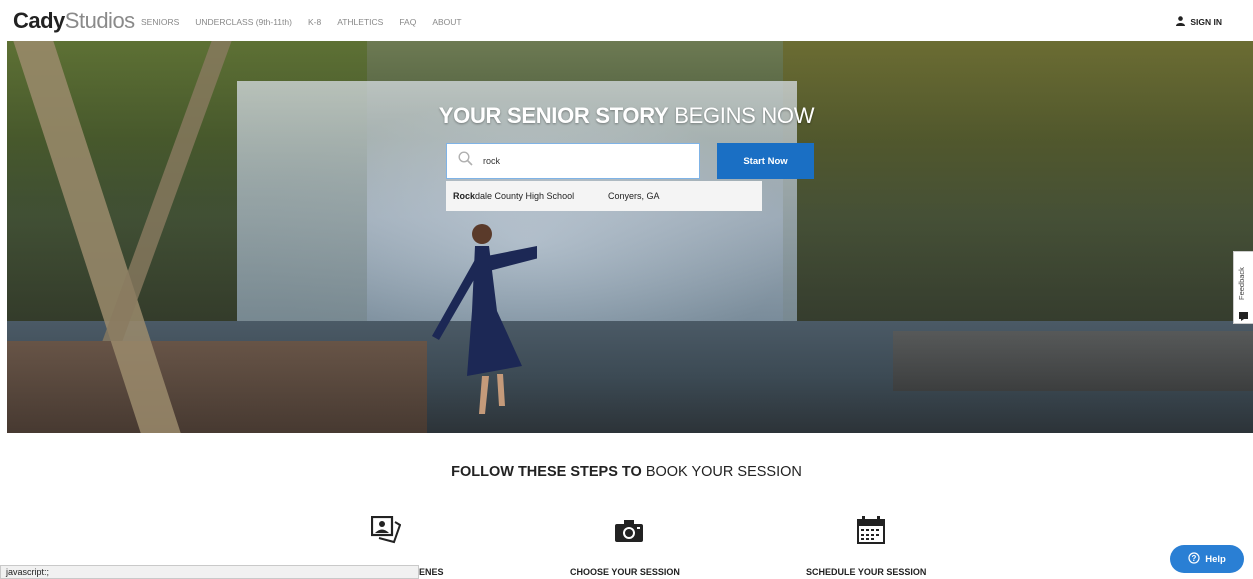  Describe the element at coordinates (1206, 22) in the screenshot. I see `sign-in-label: SIGN IN` at that location.